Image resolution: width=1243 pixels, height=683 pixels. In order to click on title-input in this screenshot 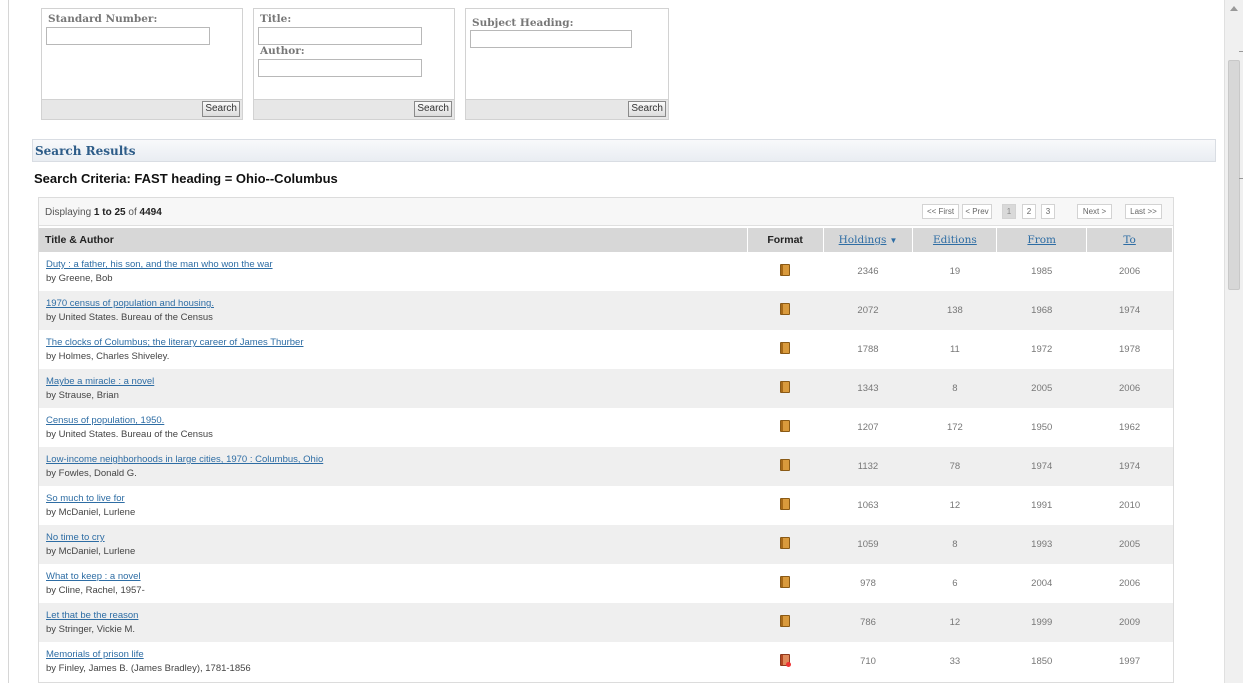, I will do `click(340, 36)`.